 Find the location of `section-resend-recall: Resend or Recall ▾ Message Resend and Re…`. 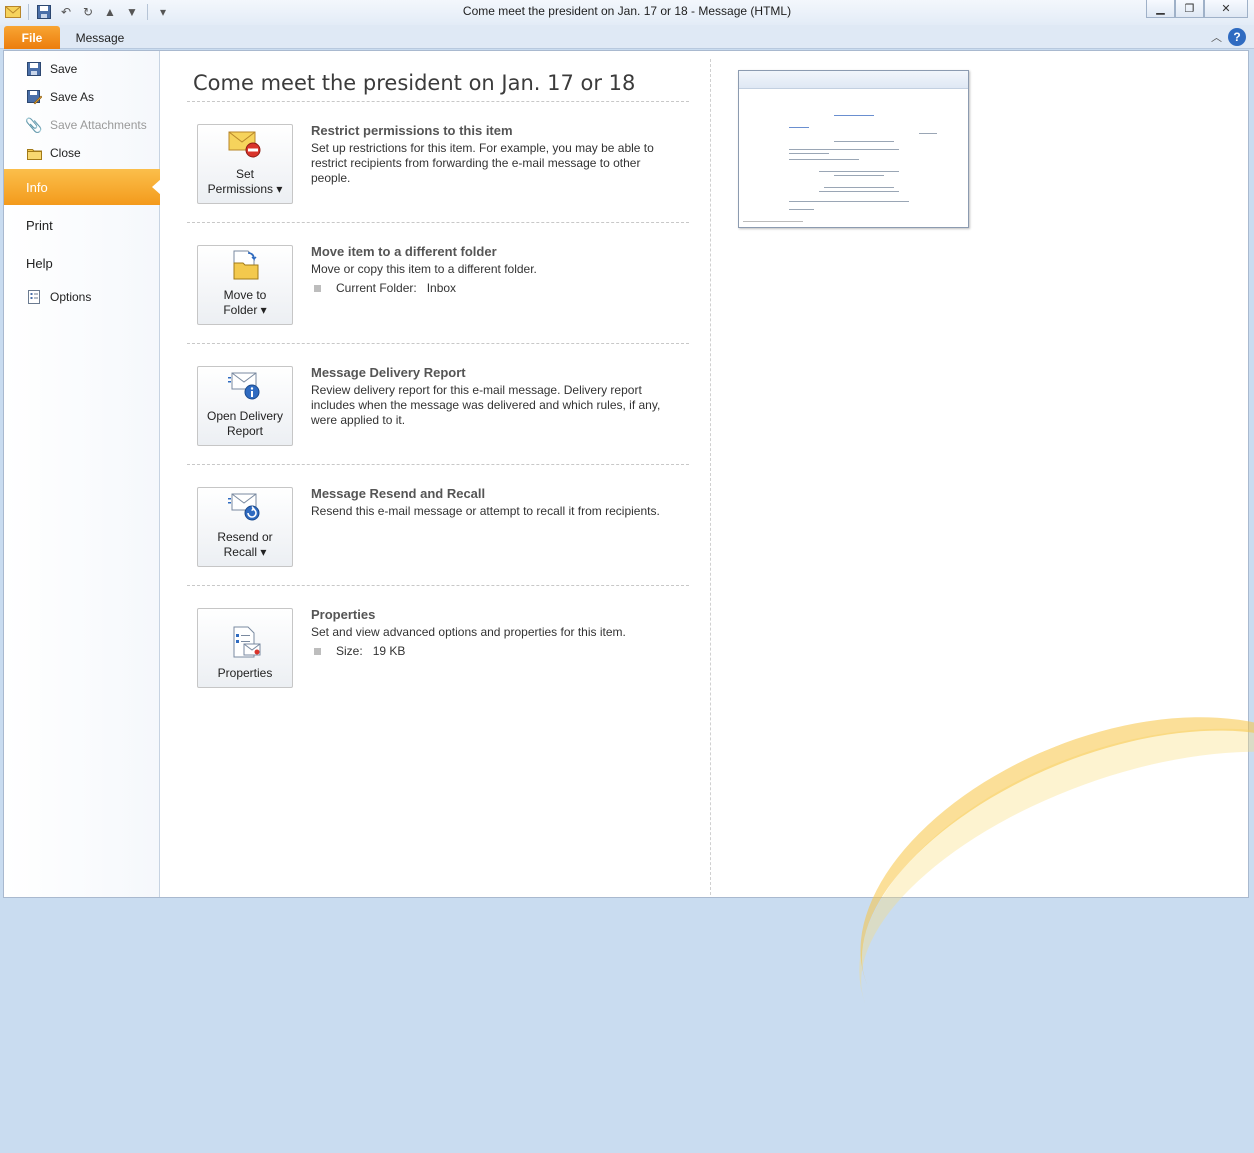

section-resend-recall: Resend or Recall ▾ Message Resend and Re… is located at coordinates (438, 525).